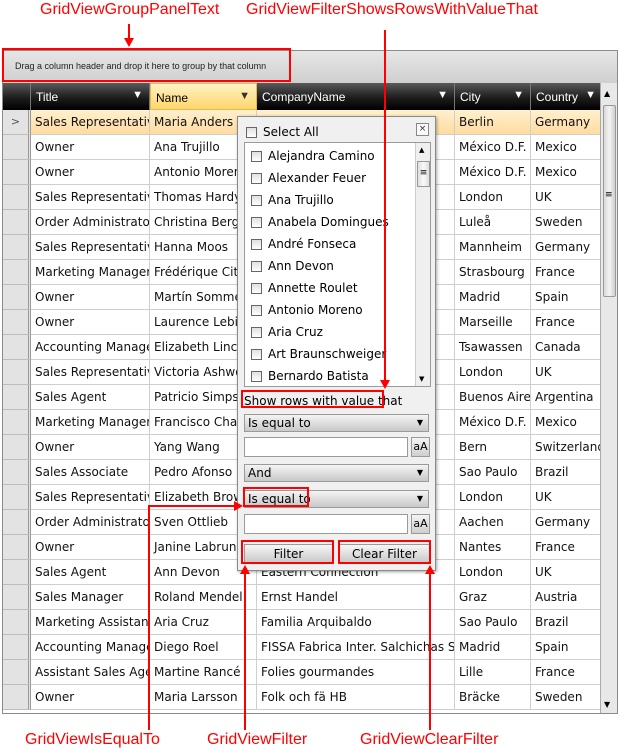  Describe the element at coordinates (356, 597) in the screenshot. I see `cell-companyname: Ernst Handel` at that location.